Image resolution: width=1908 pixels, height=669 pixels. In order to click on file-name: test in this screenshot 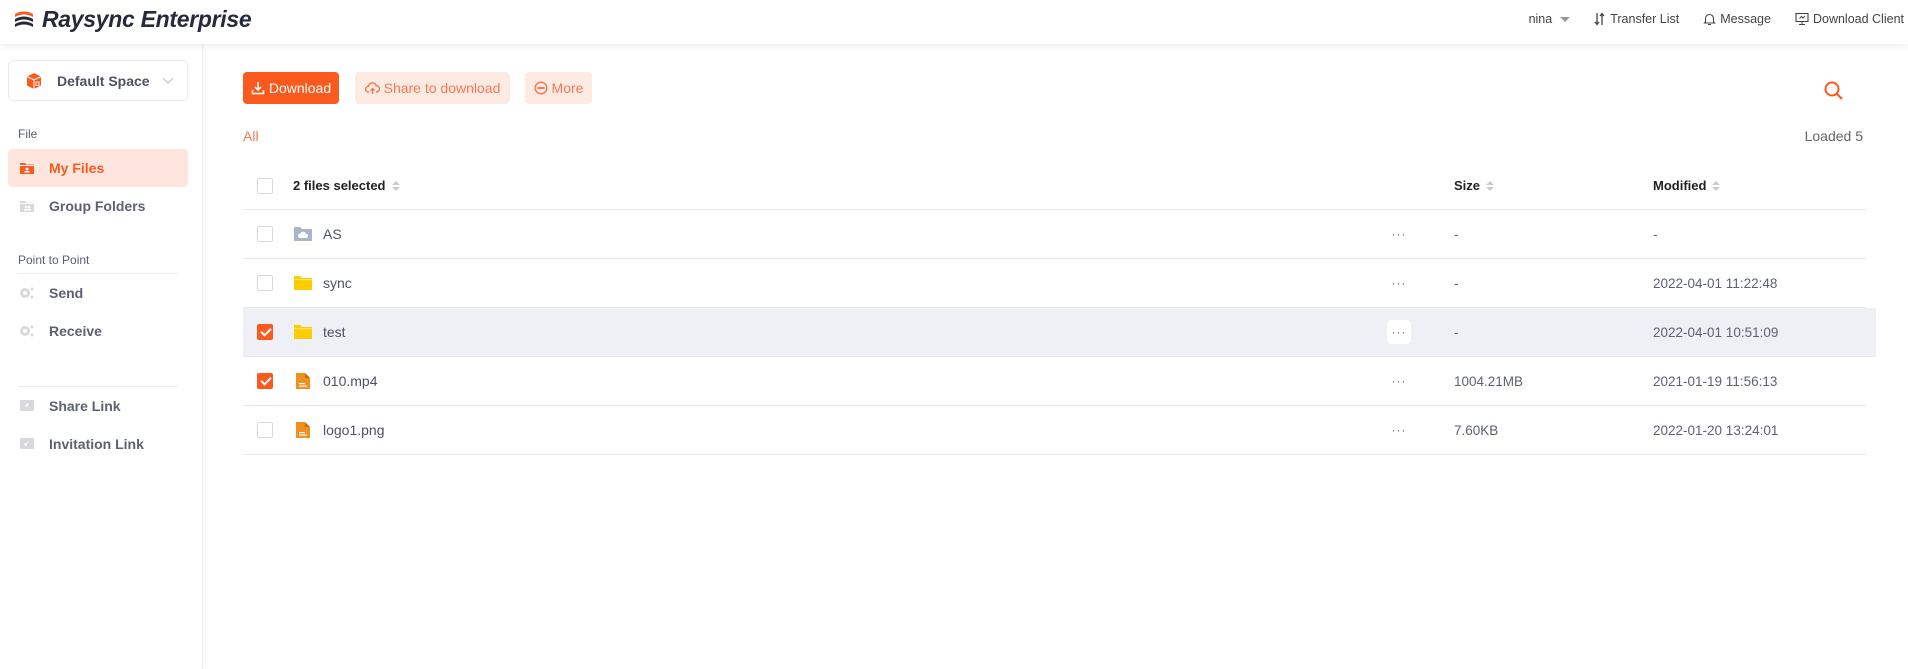, I will do `click(319, 332)`.